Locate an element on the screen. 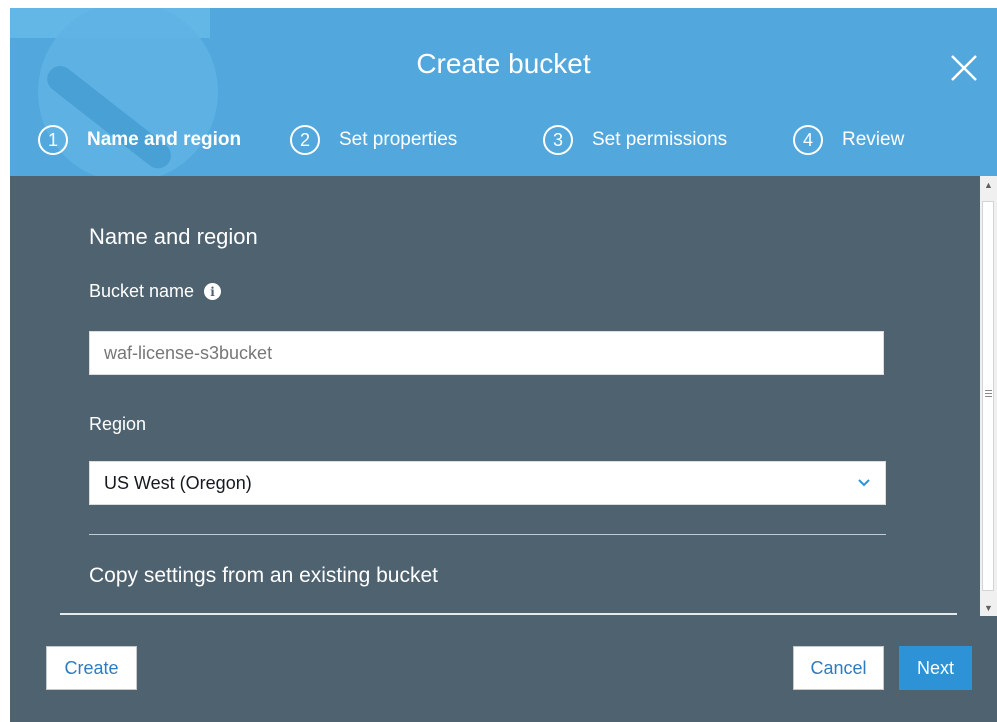 The width and height of the screenshot is (997, 722). chevron-down-icon is located at coordinates (864, 483).